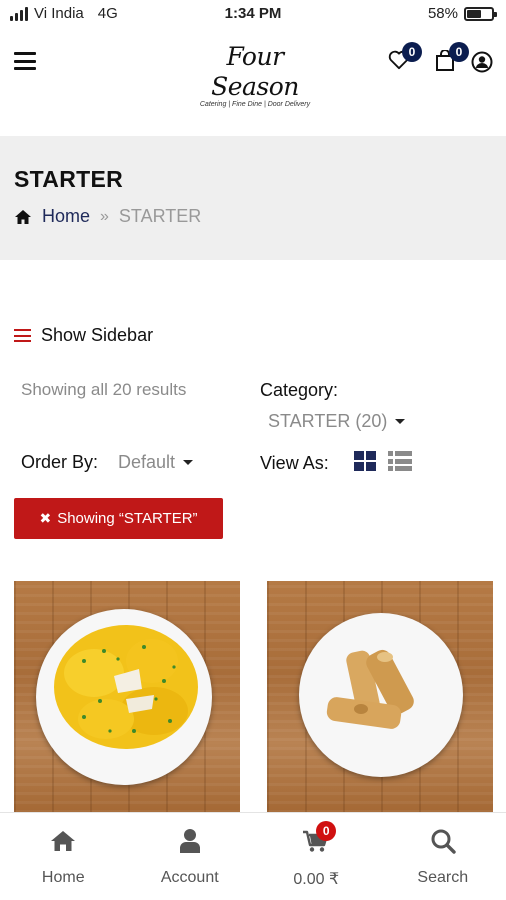  Describe the element at coordinates (63, 877) in the screenshot. I see `nav-home-label: Home` at that location.